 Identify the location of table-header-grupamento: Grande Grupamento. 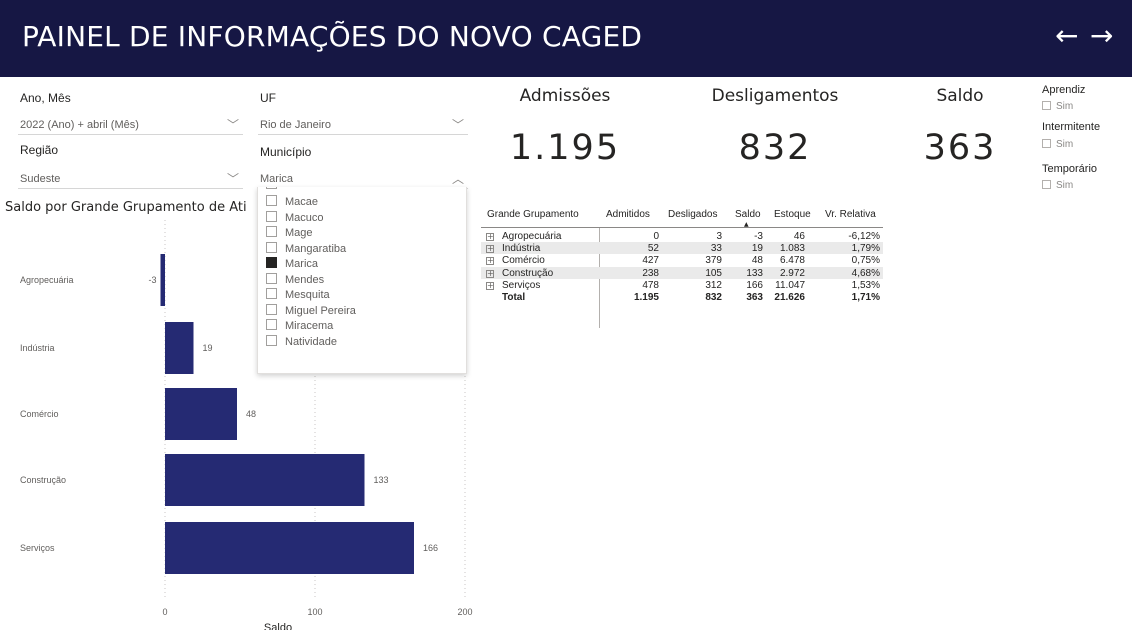
(533, 214).